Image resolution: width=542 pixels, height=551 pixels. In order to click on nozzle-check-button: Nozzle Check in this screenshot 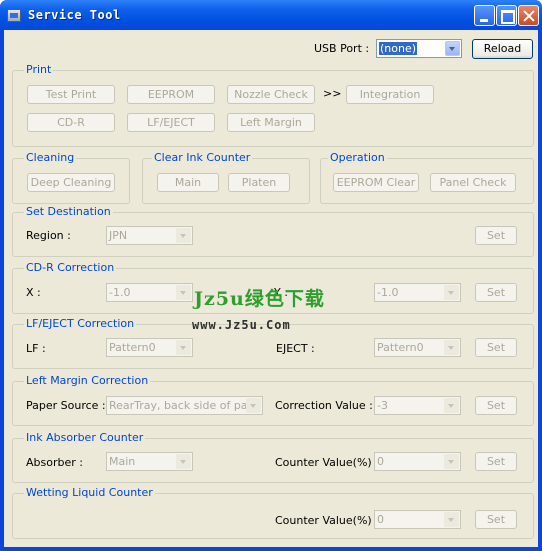, I will do `click(271, 94)`.